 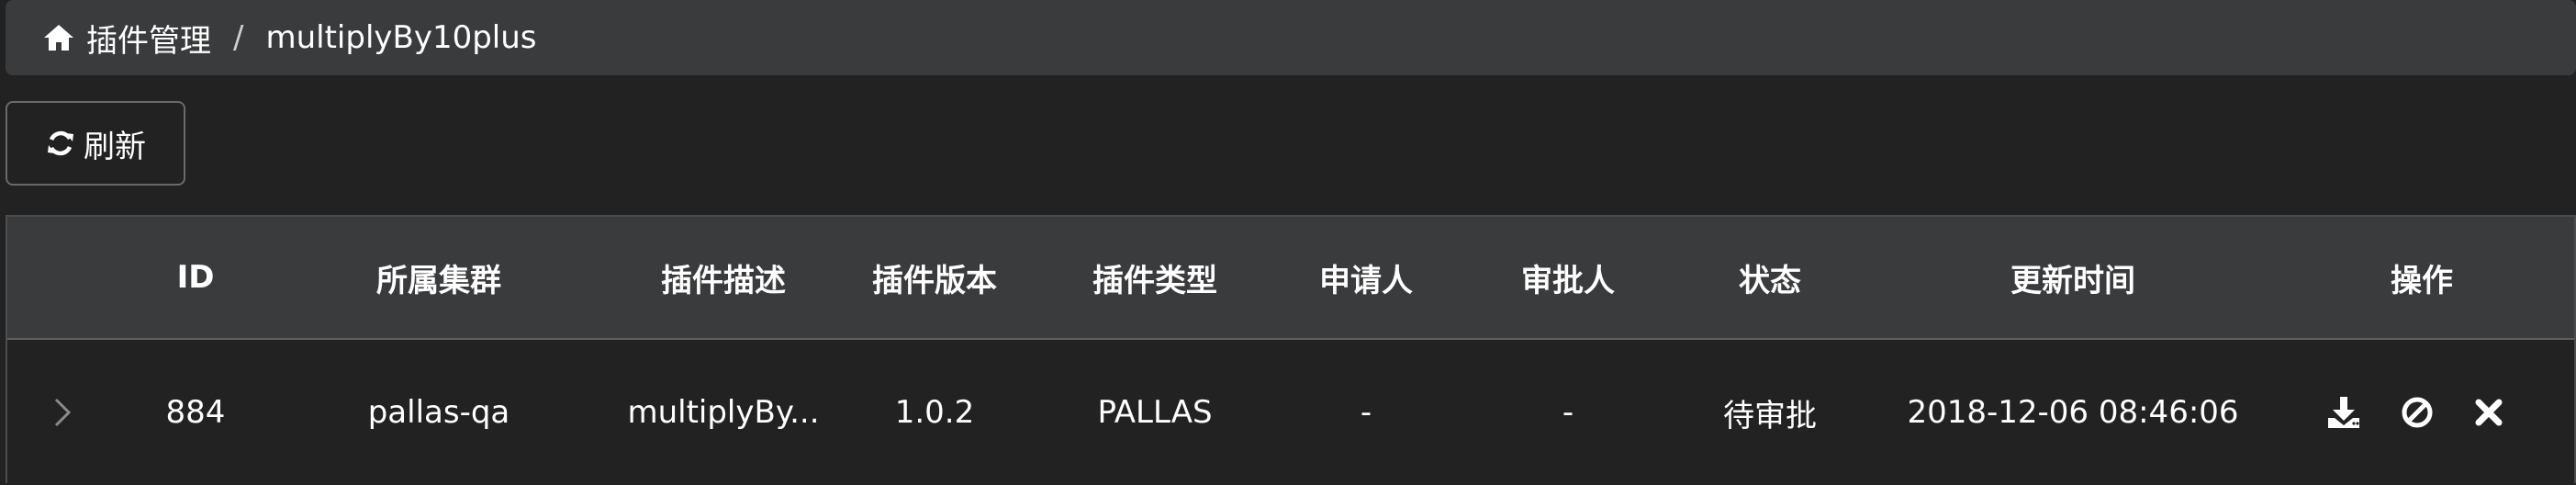 I want to click on header-actions: 操作, so click(x=2422, y=280).